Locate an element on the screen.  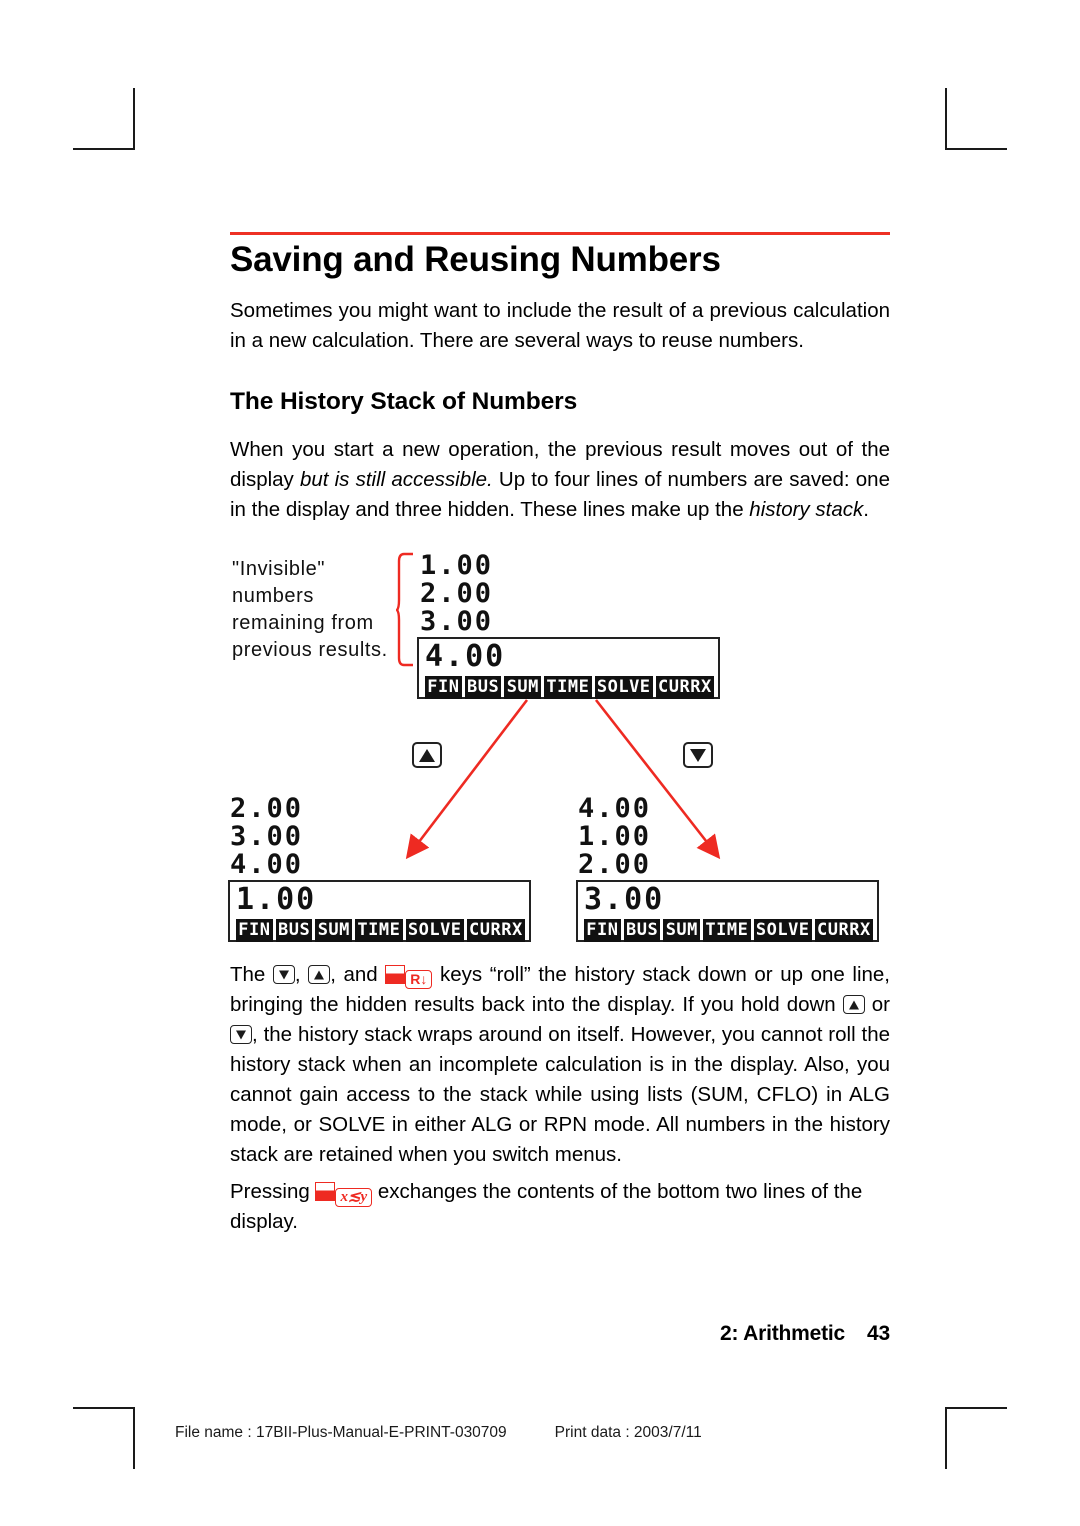
print-data-label: Print data : 2003/7/11 is located at coordinates (628, 1432).